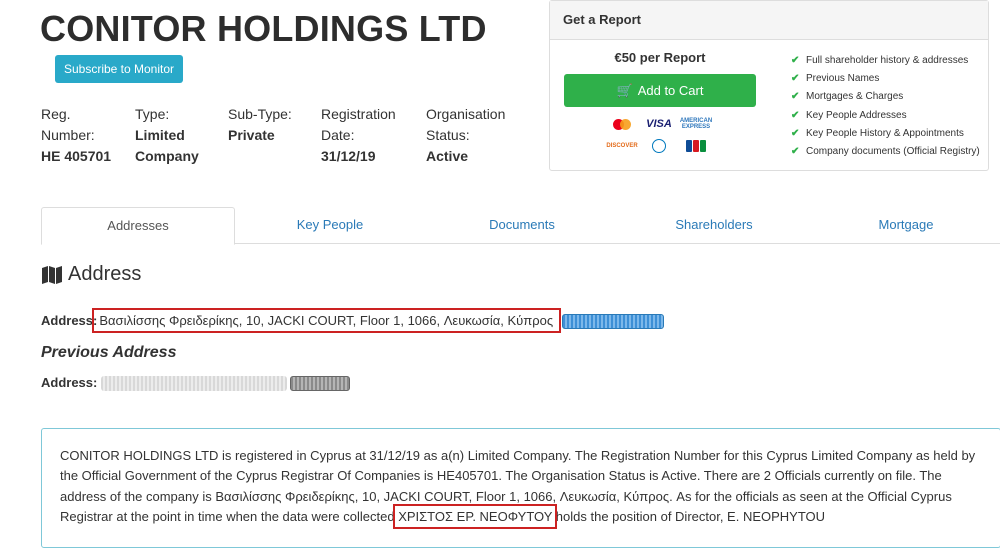  What do you see at coordinates (263, 28) in the screenshot?
I see `company-name: CONITOR HOLDINGS LTD` at bounding box center [263, 28].